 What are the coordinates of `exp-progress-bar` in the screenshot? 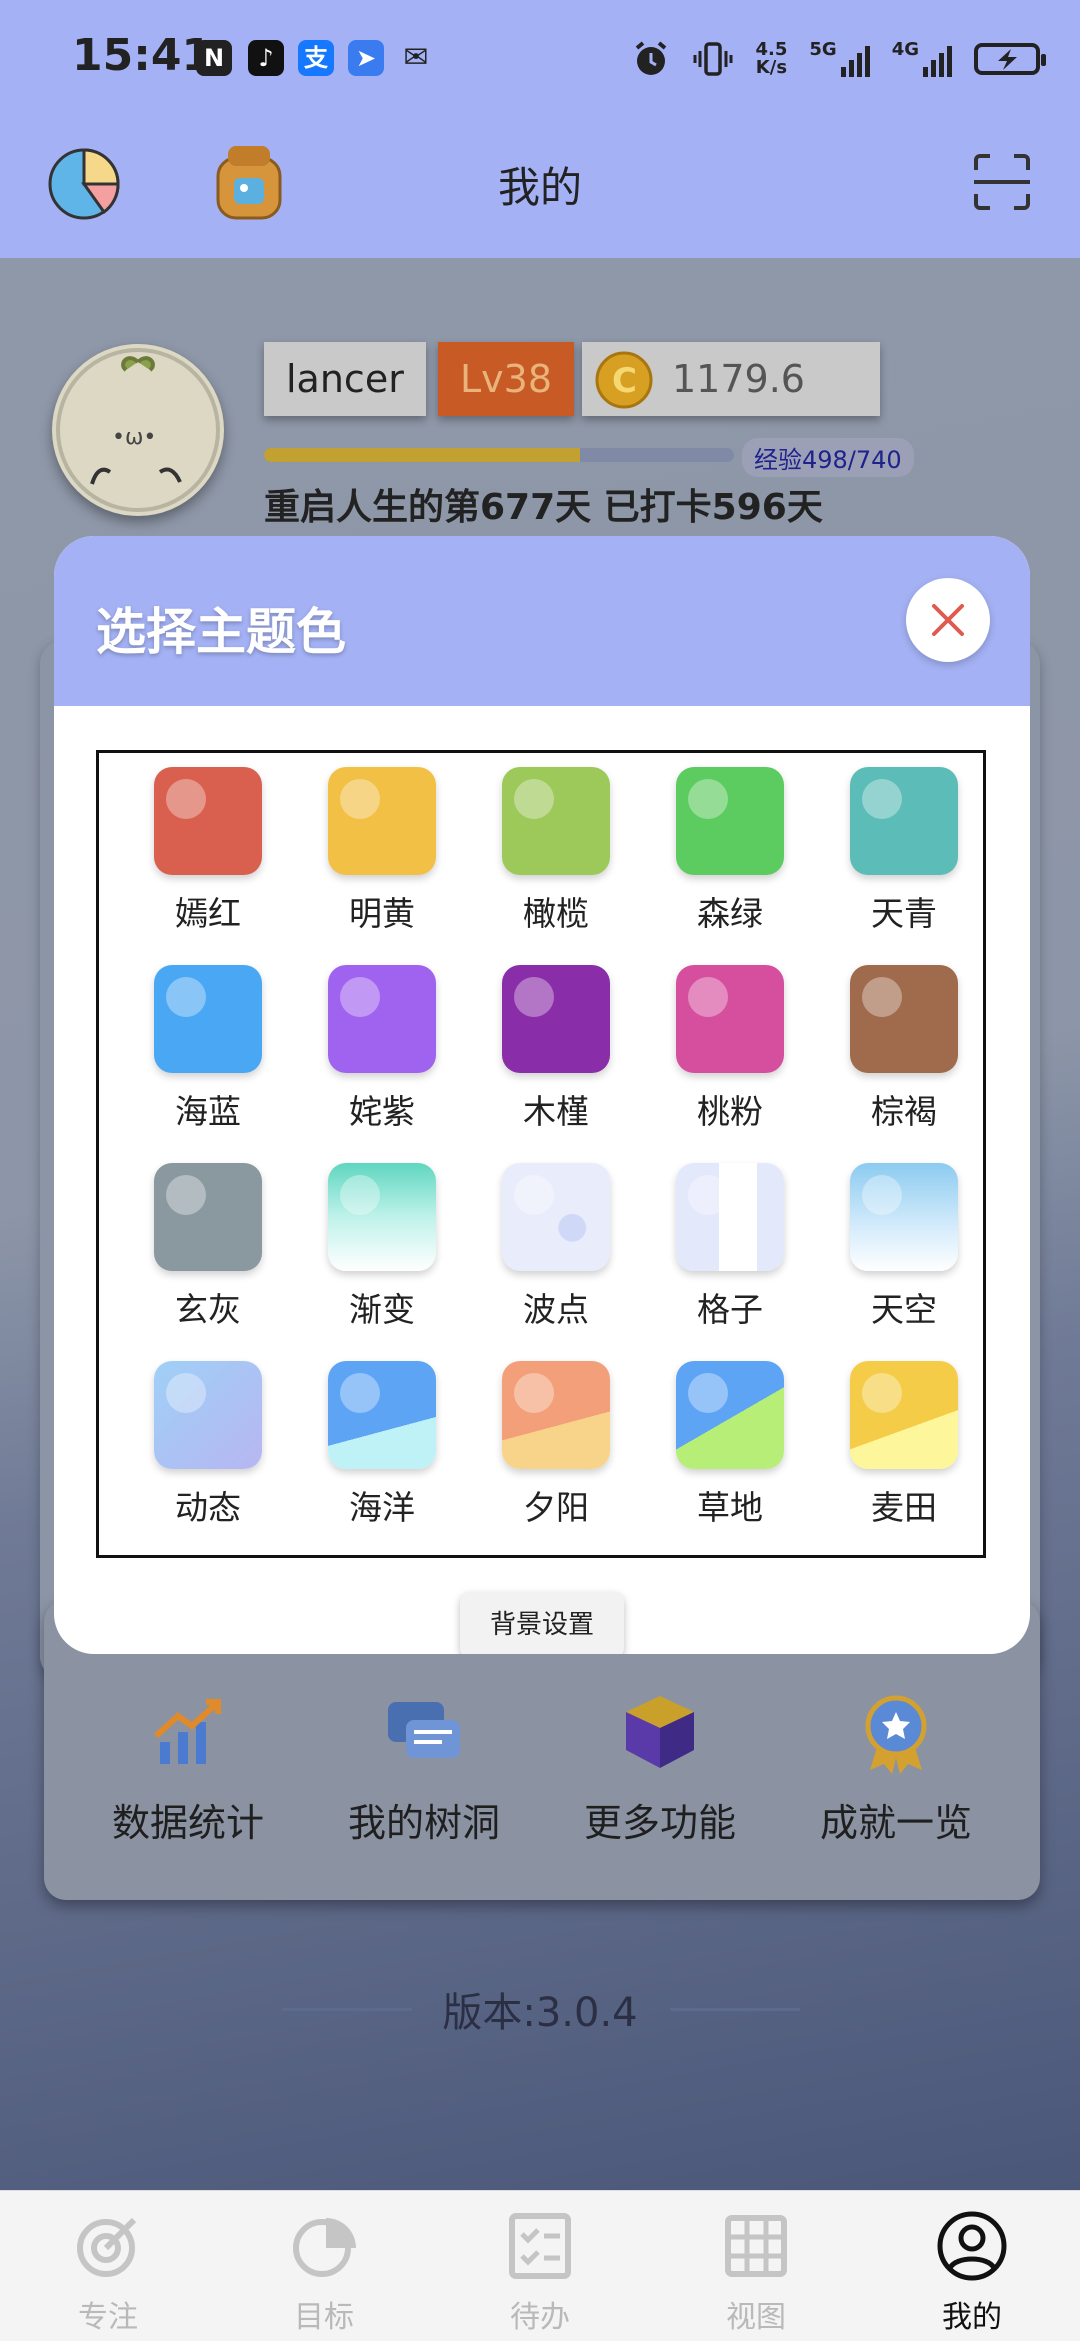 It's located at (499, 455).